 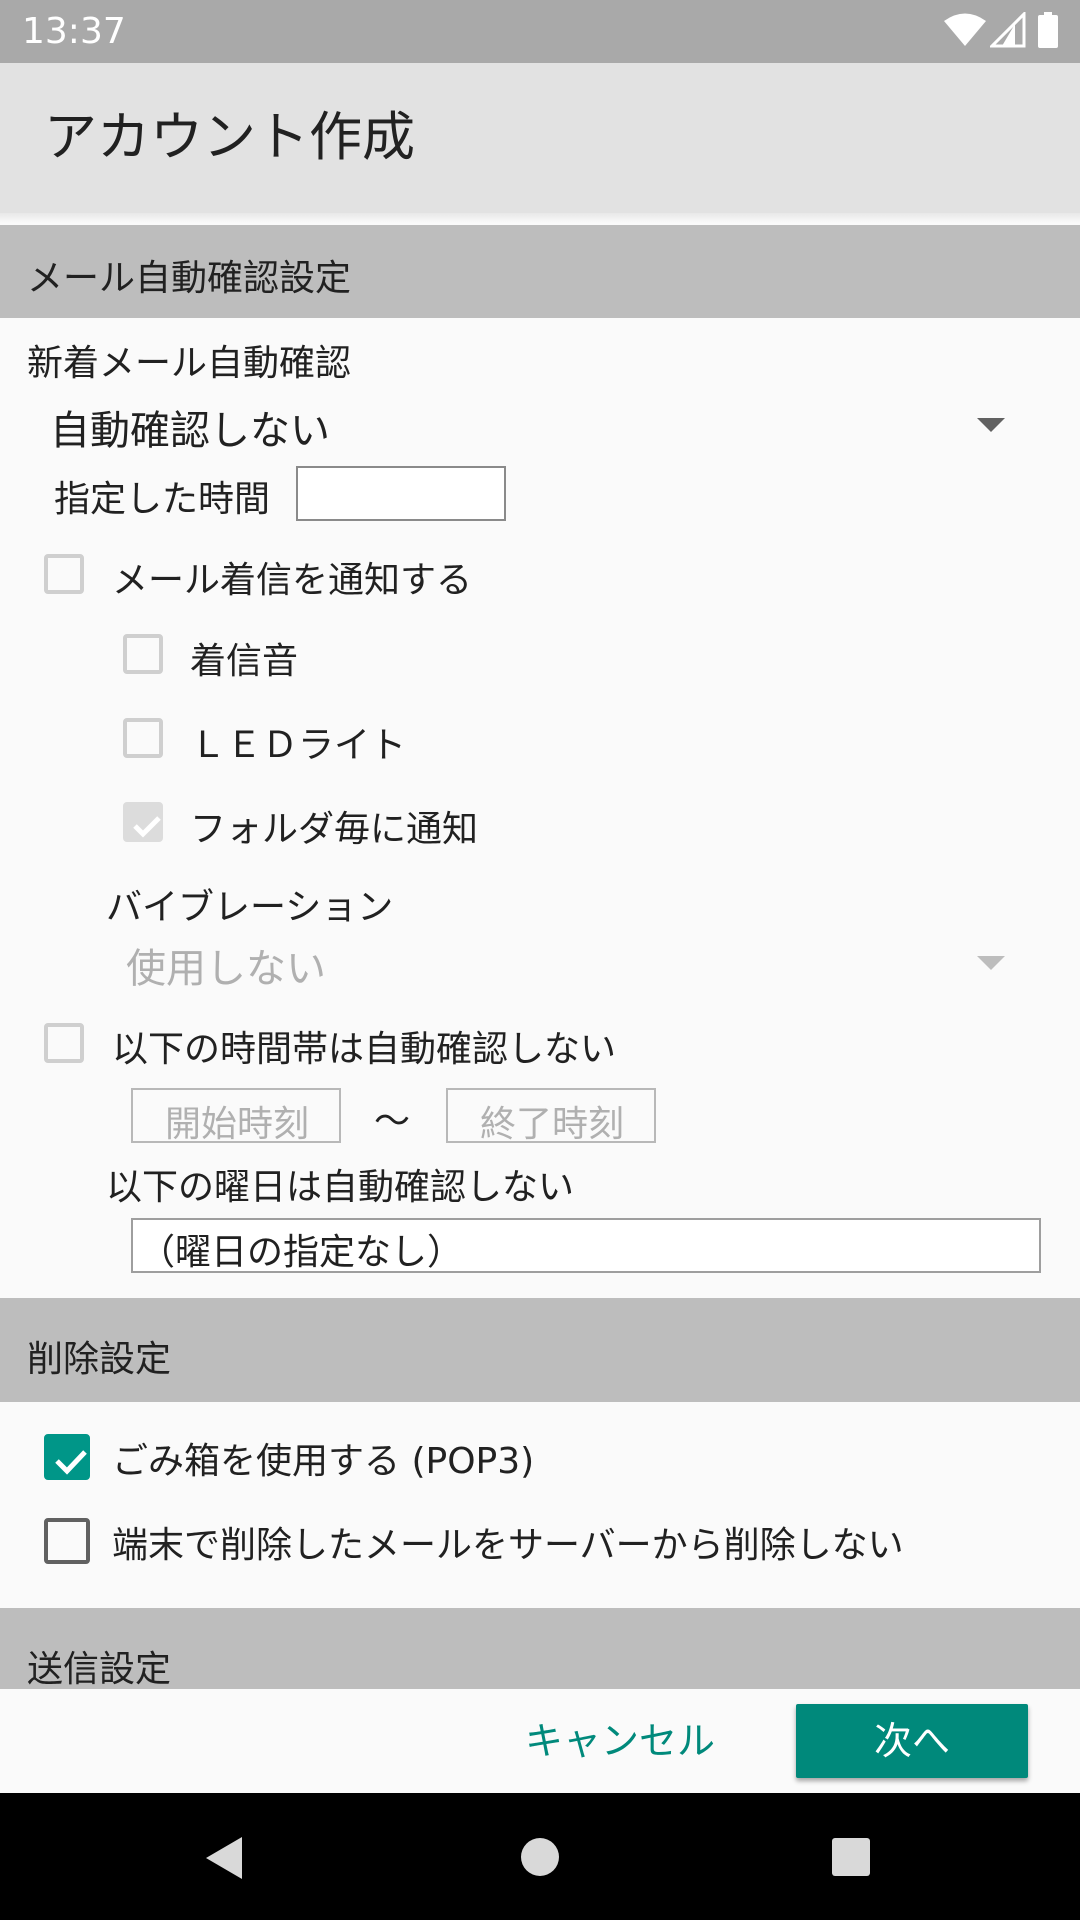 I want to click on start-time-input: 開始時刻, so click(x=236, y=1116).